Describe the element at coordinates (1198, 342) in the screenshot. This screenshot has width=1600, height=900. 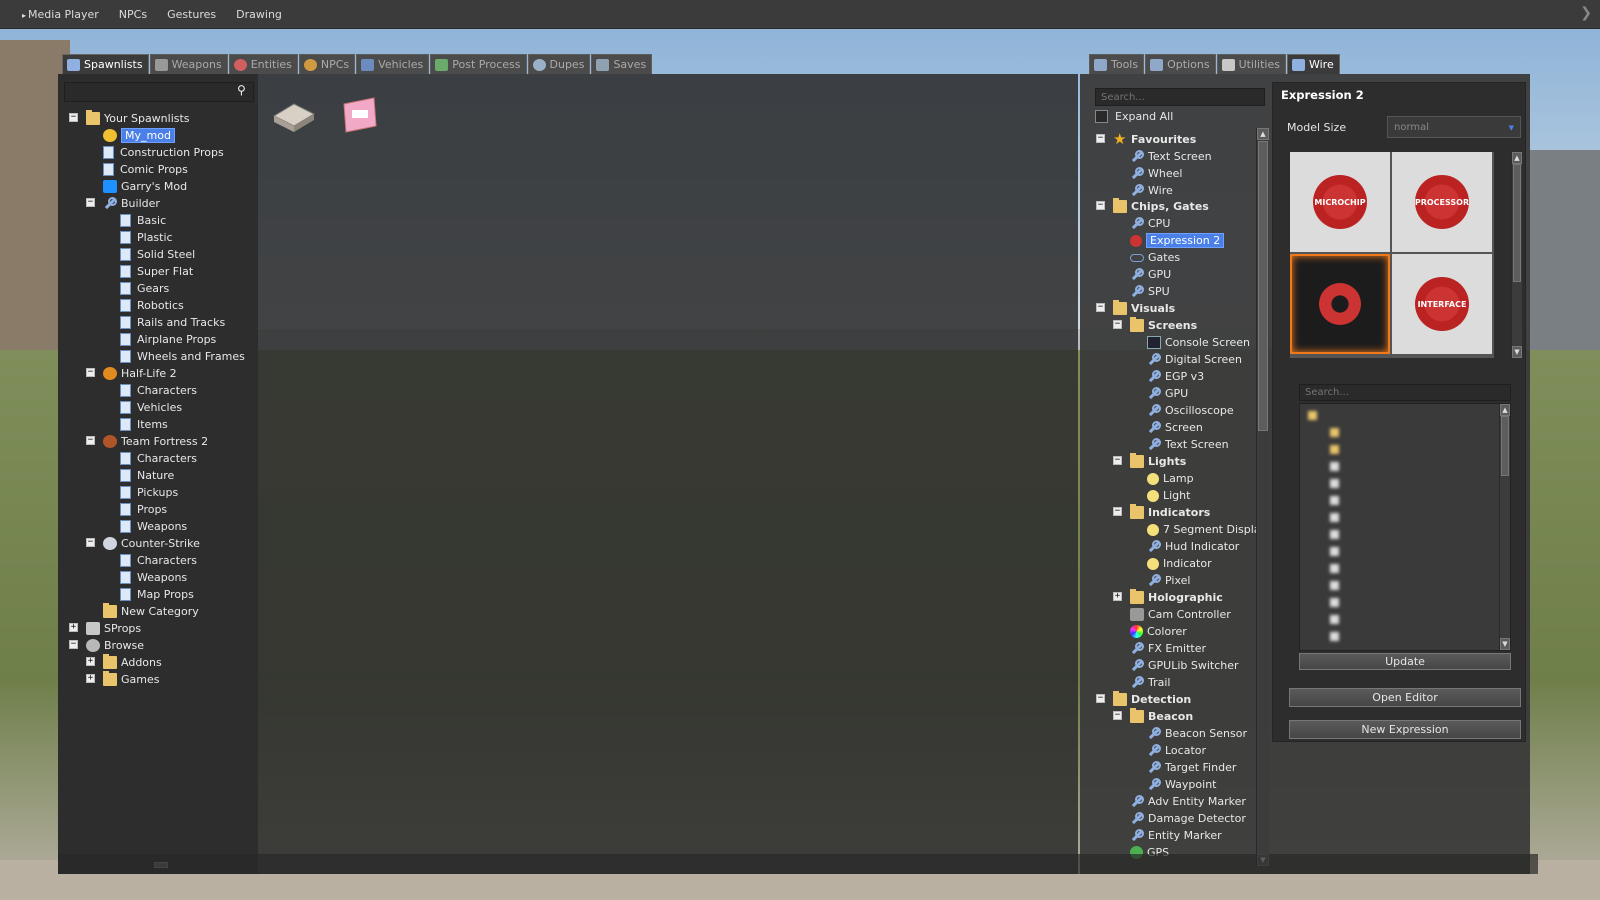
I see `tree-console-screen: Console Screen` at that location.